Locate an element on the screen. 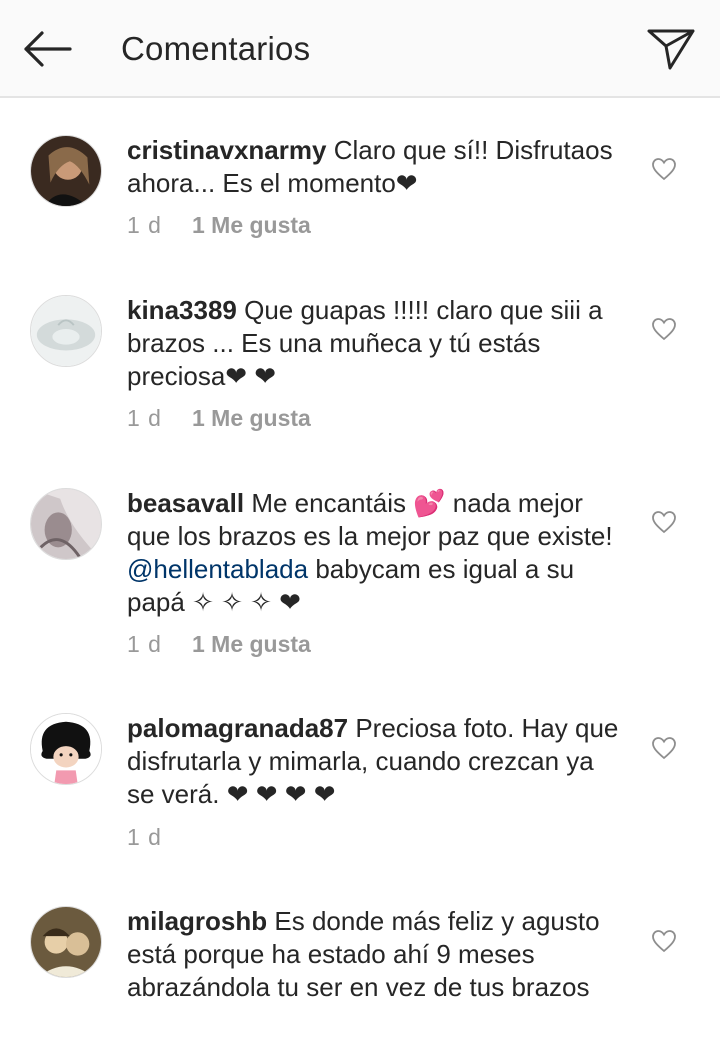 Image resolution: width=720 pixels, height=1050 pixels. mention-link: @hellentablada is located at coordinates (217, 569).